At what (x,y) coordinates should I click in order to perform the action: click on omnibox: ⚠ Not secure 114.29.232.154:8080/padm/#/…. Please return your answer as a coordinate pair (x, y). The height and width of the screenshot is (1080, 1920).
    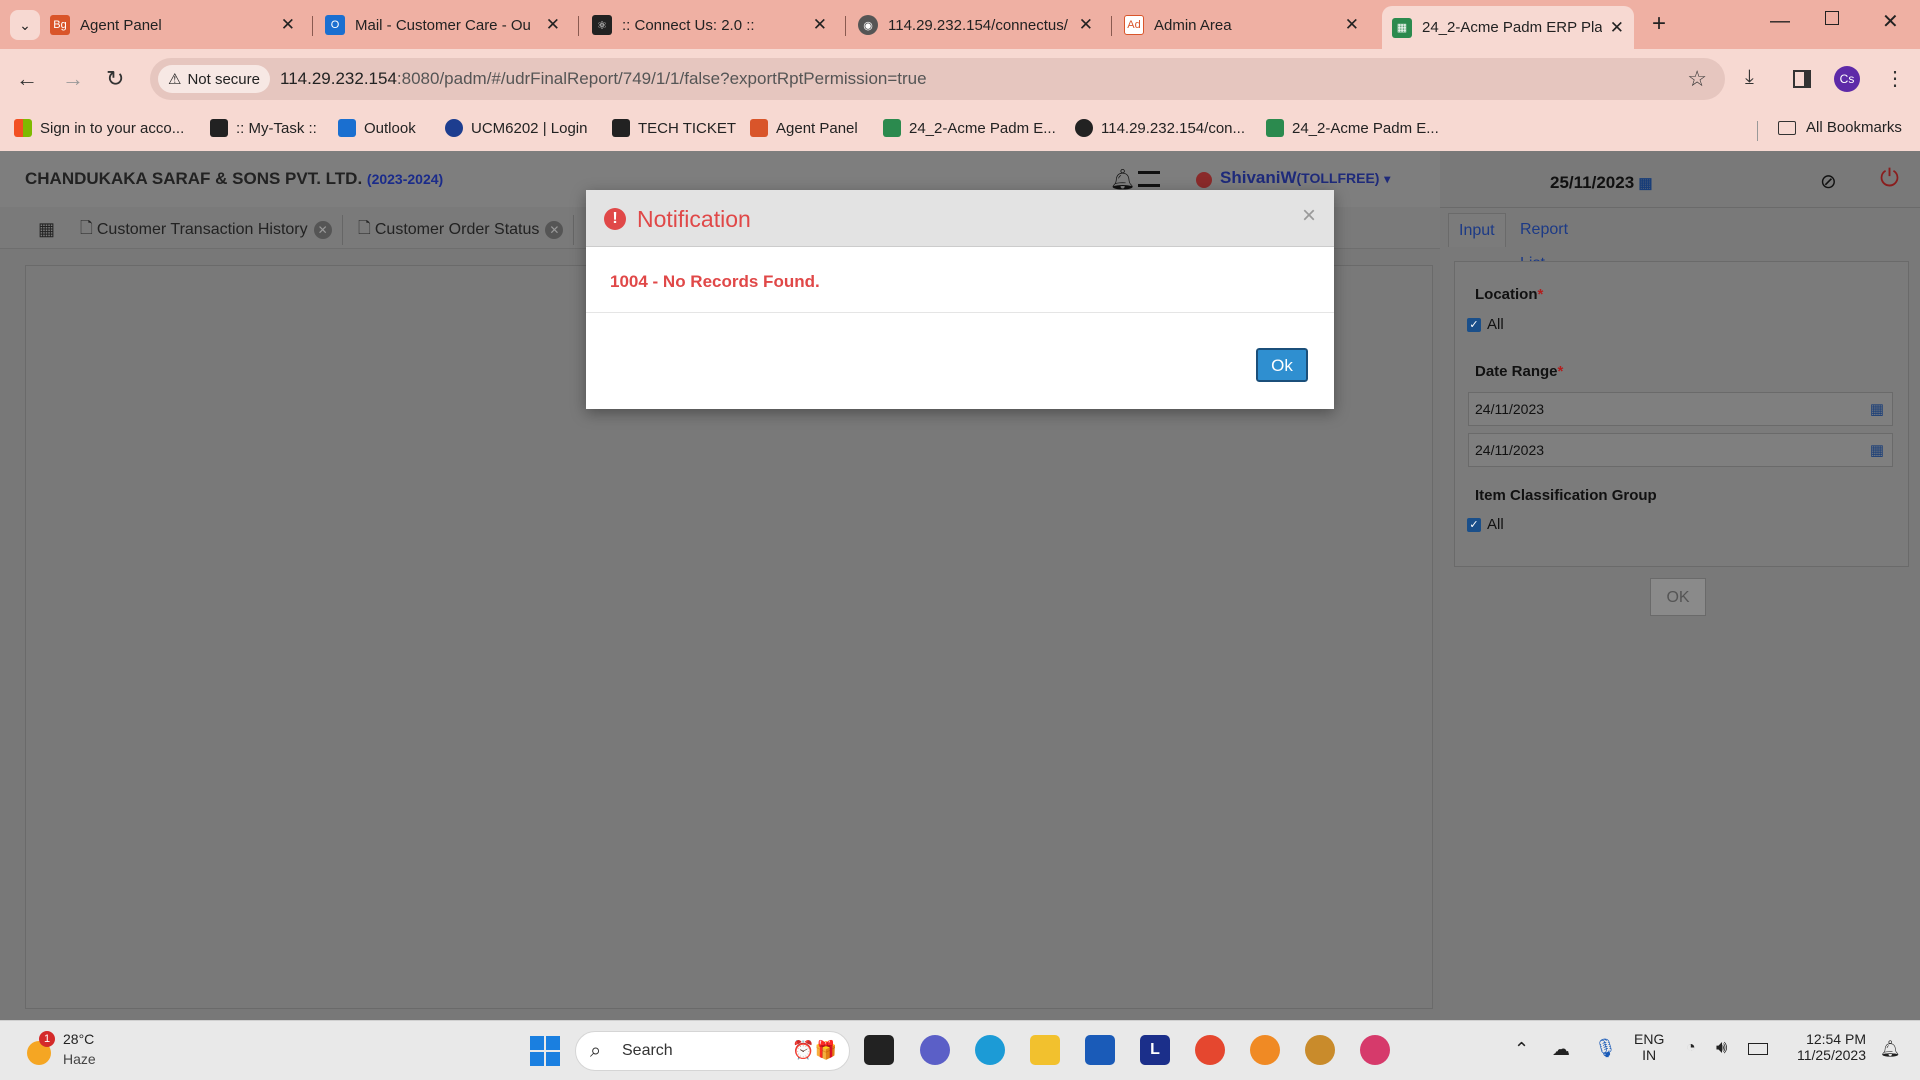
    Looking at the image, I should click on (937, 79).